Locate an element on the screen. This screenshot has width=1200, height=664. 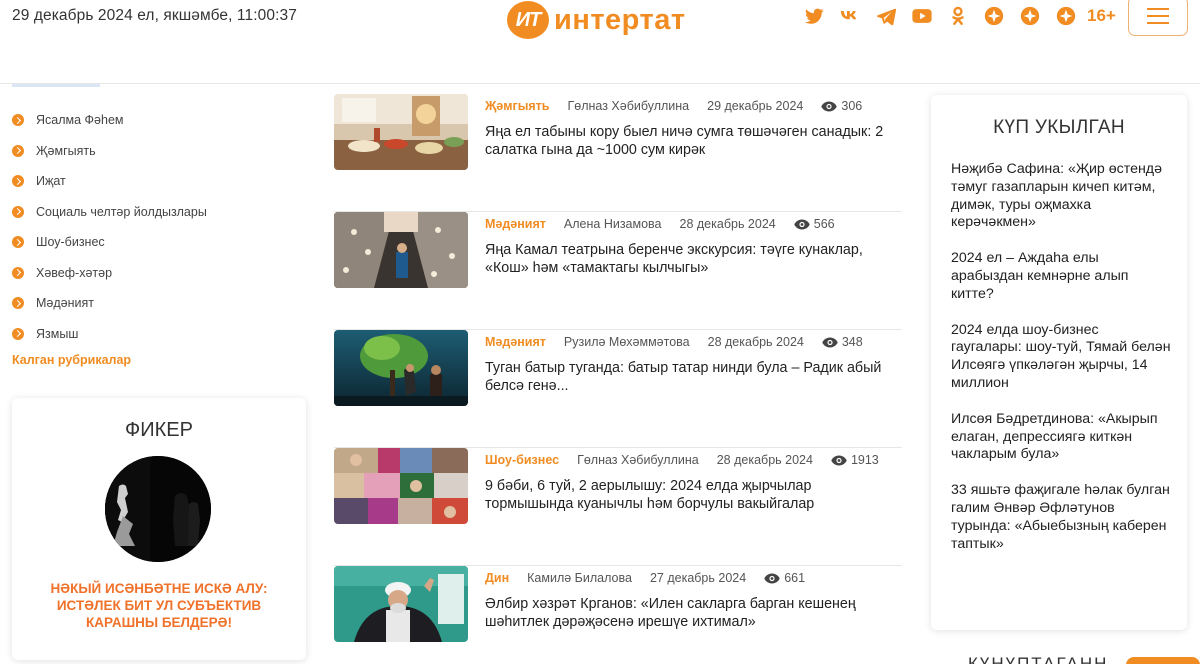
odnoklassniki-icon is located at coordinates (958, 16).